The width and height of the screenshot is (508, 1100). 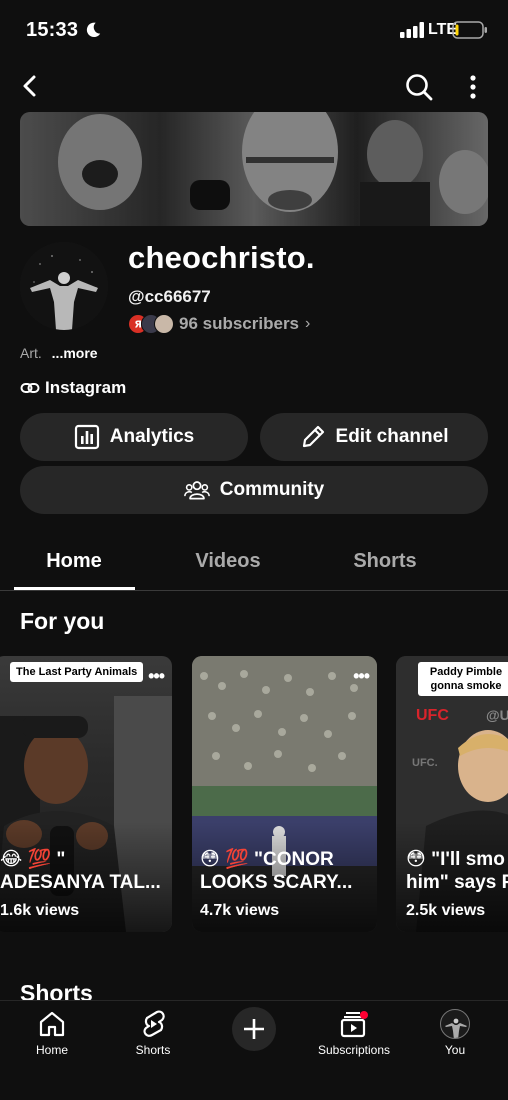 I want to click on short-views: 2.5k views, so click(x=446, y=910).